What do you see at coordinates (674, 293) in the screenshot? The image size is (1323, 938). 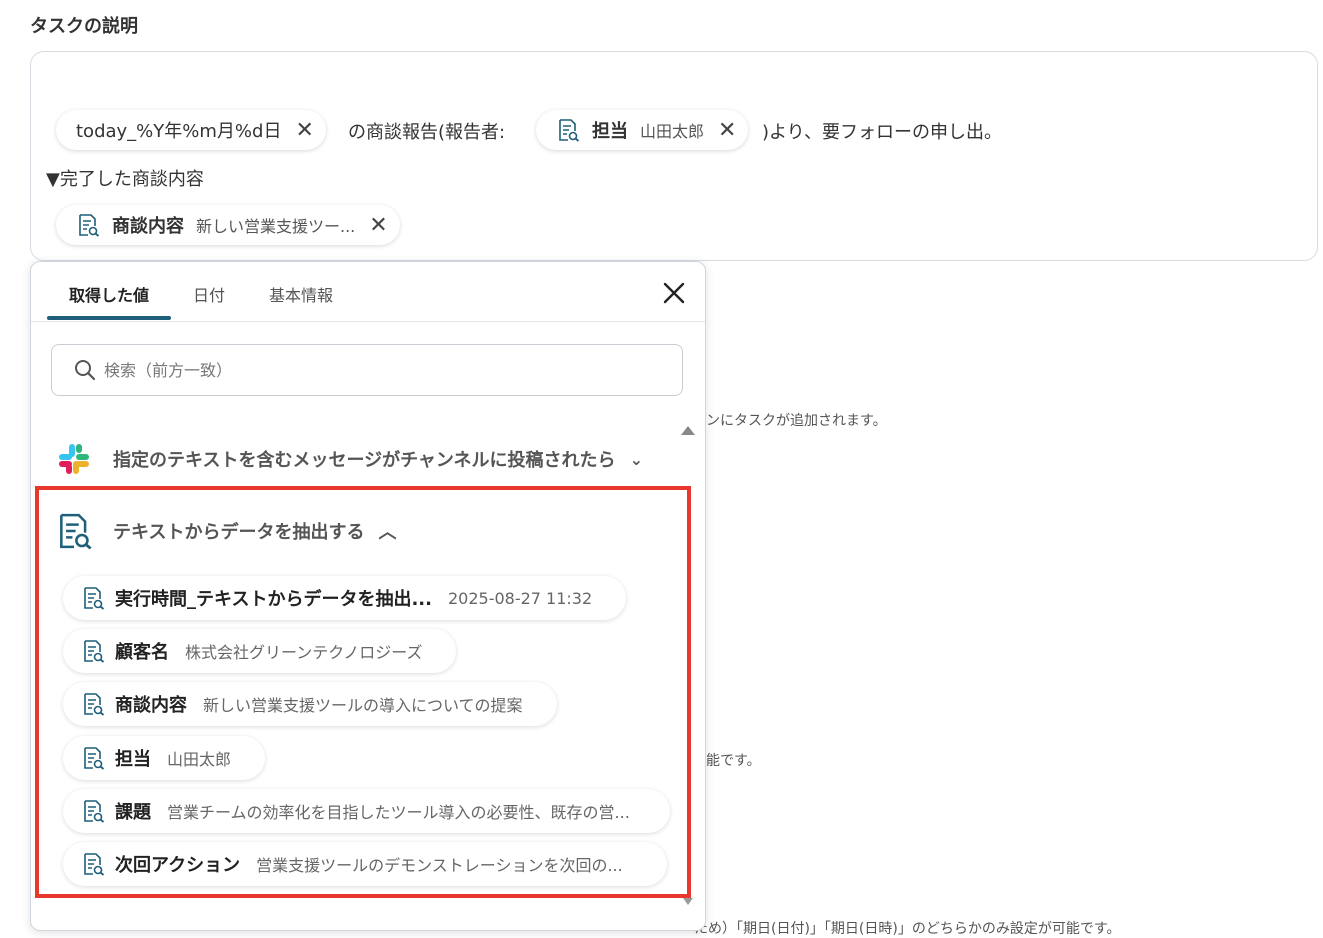 I see `close-icon` at bounding box center [674, 293].